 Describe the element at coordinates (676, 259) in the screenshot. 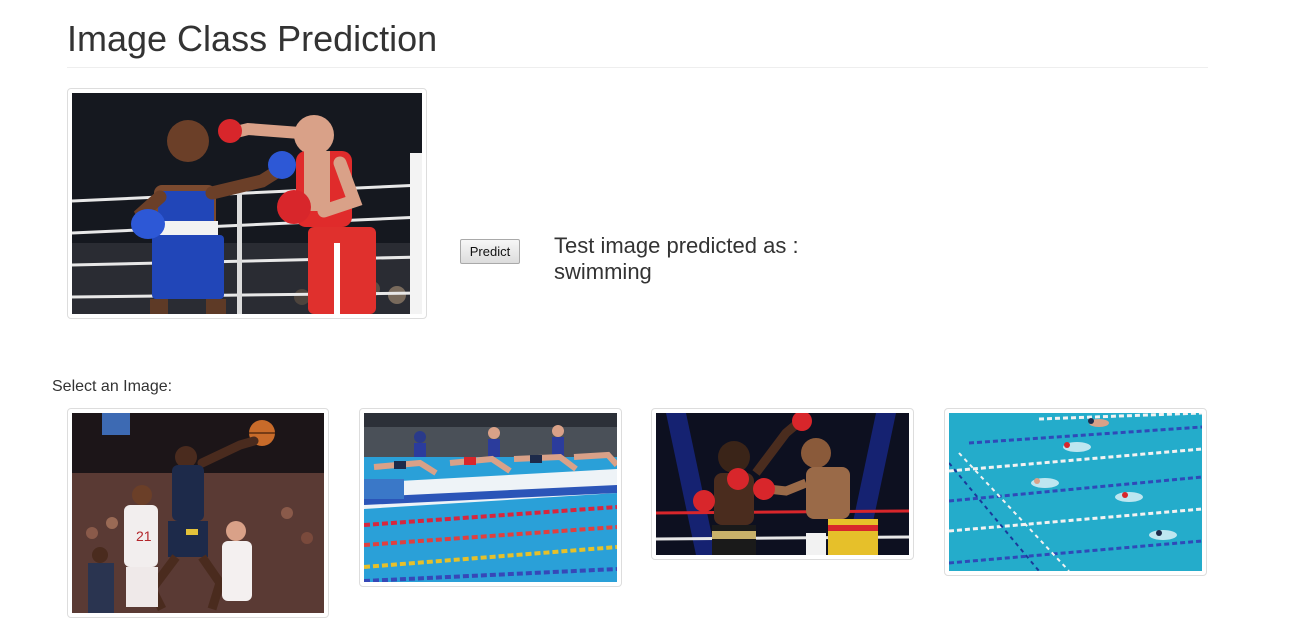

I see `prediction-result: Test image predicted as : swimming` at that location.